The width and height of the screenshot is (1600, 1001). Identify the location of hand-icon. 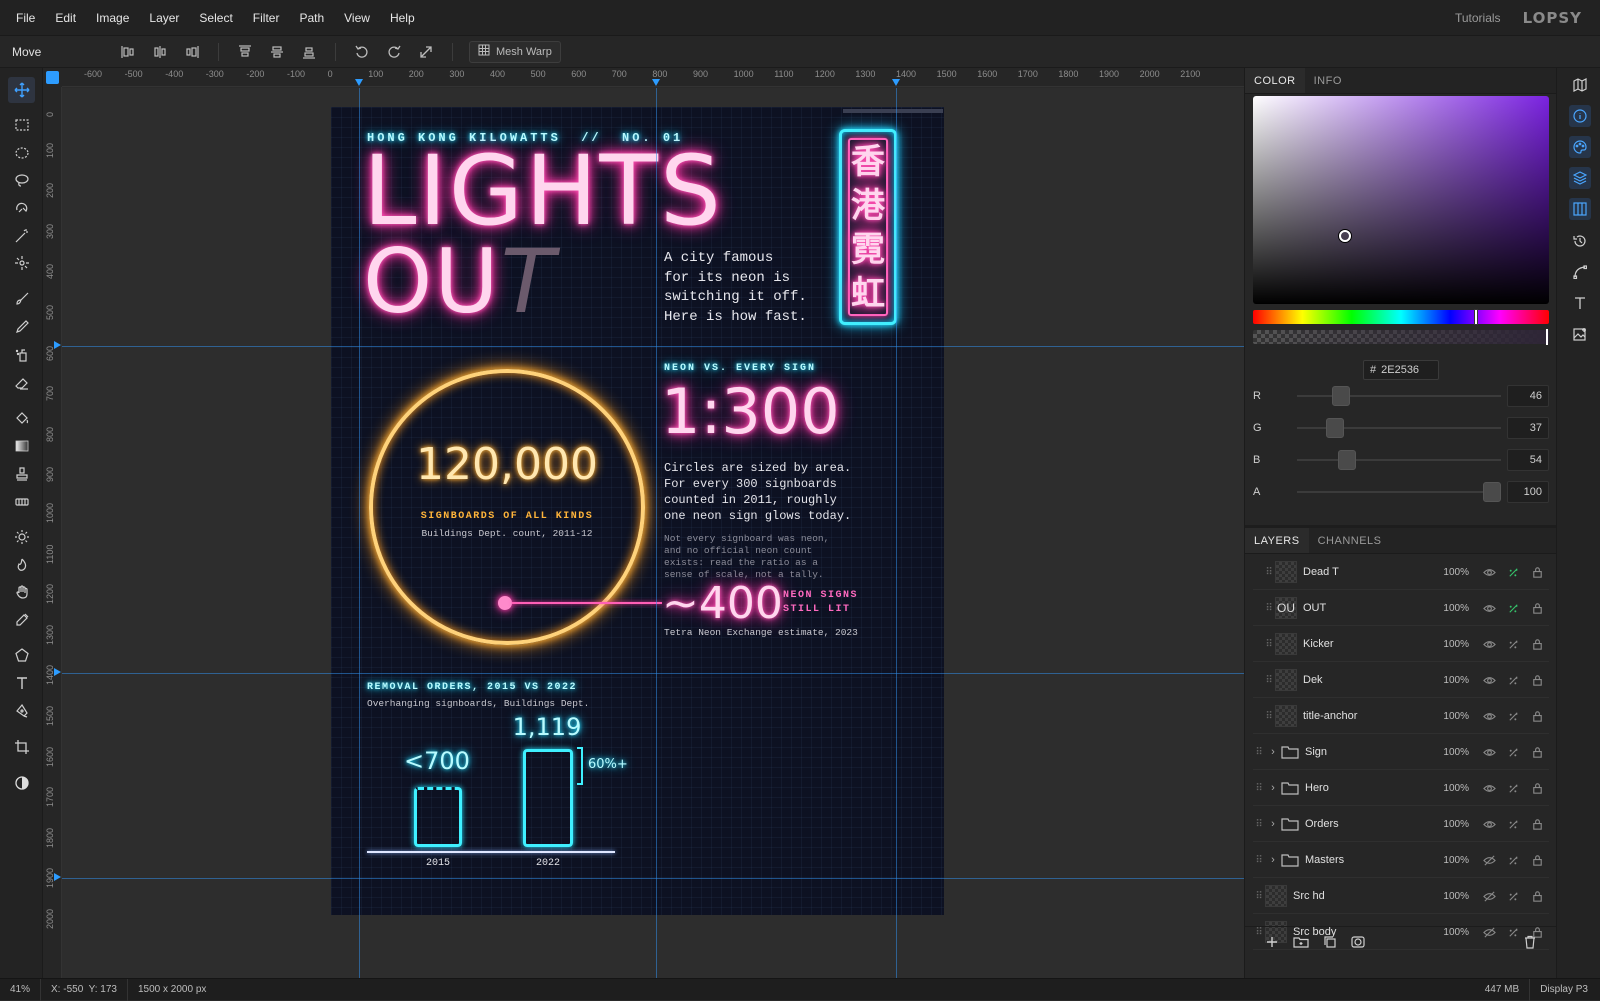
(21, 592).